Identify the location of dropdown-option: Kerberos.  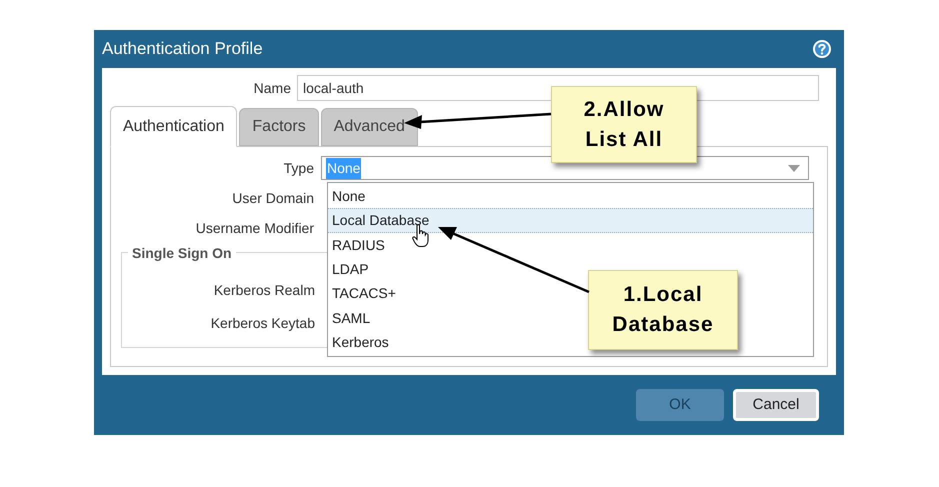
(360, 342).